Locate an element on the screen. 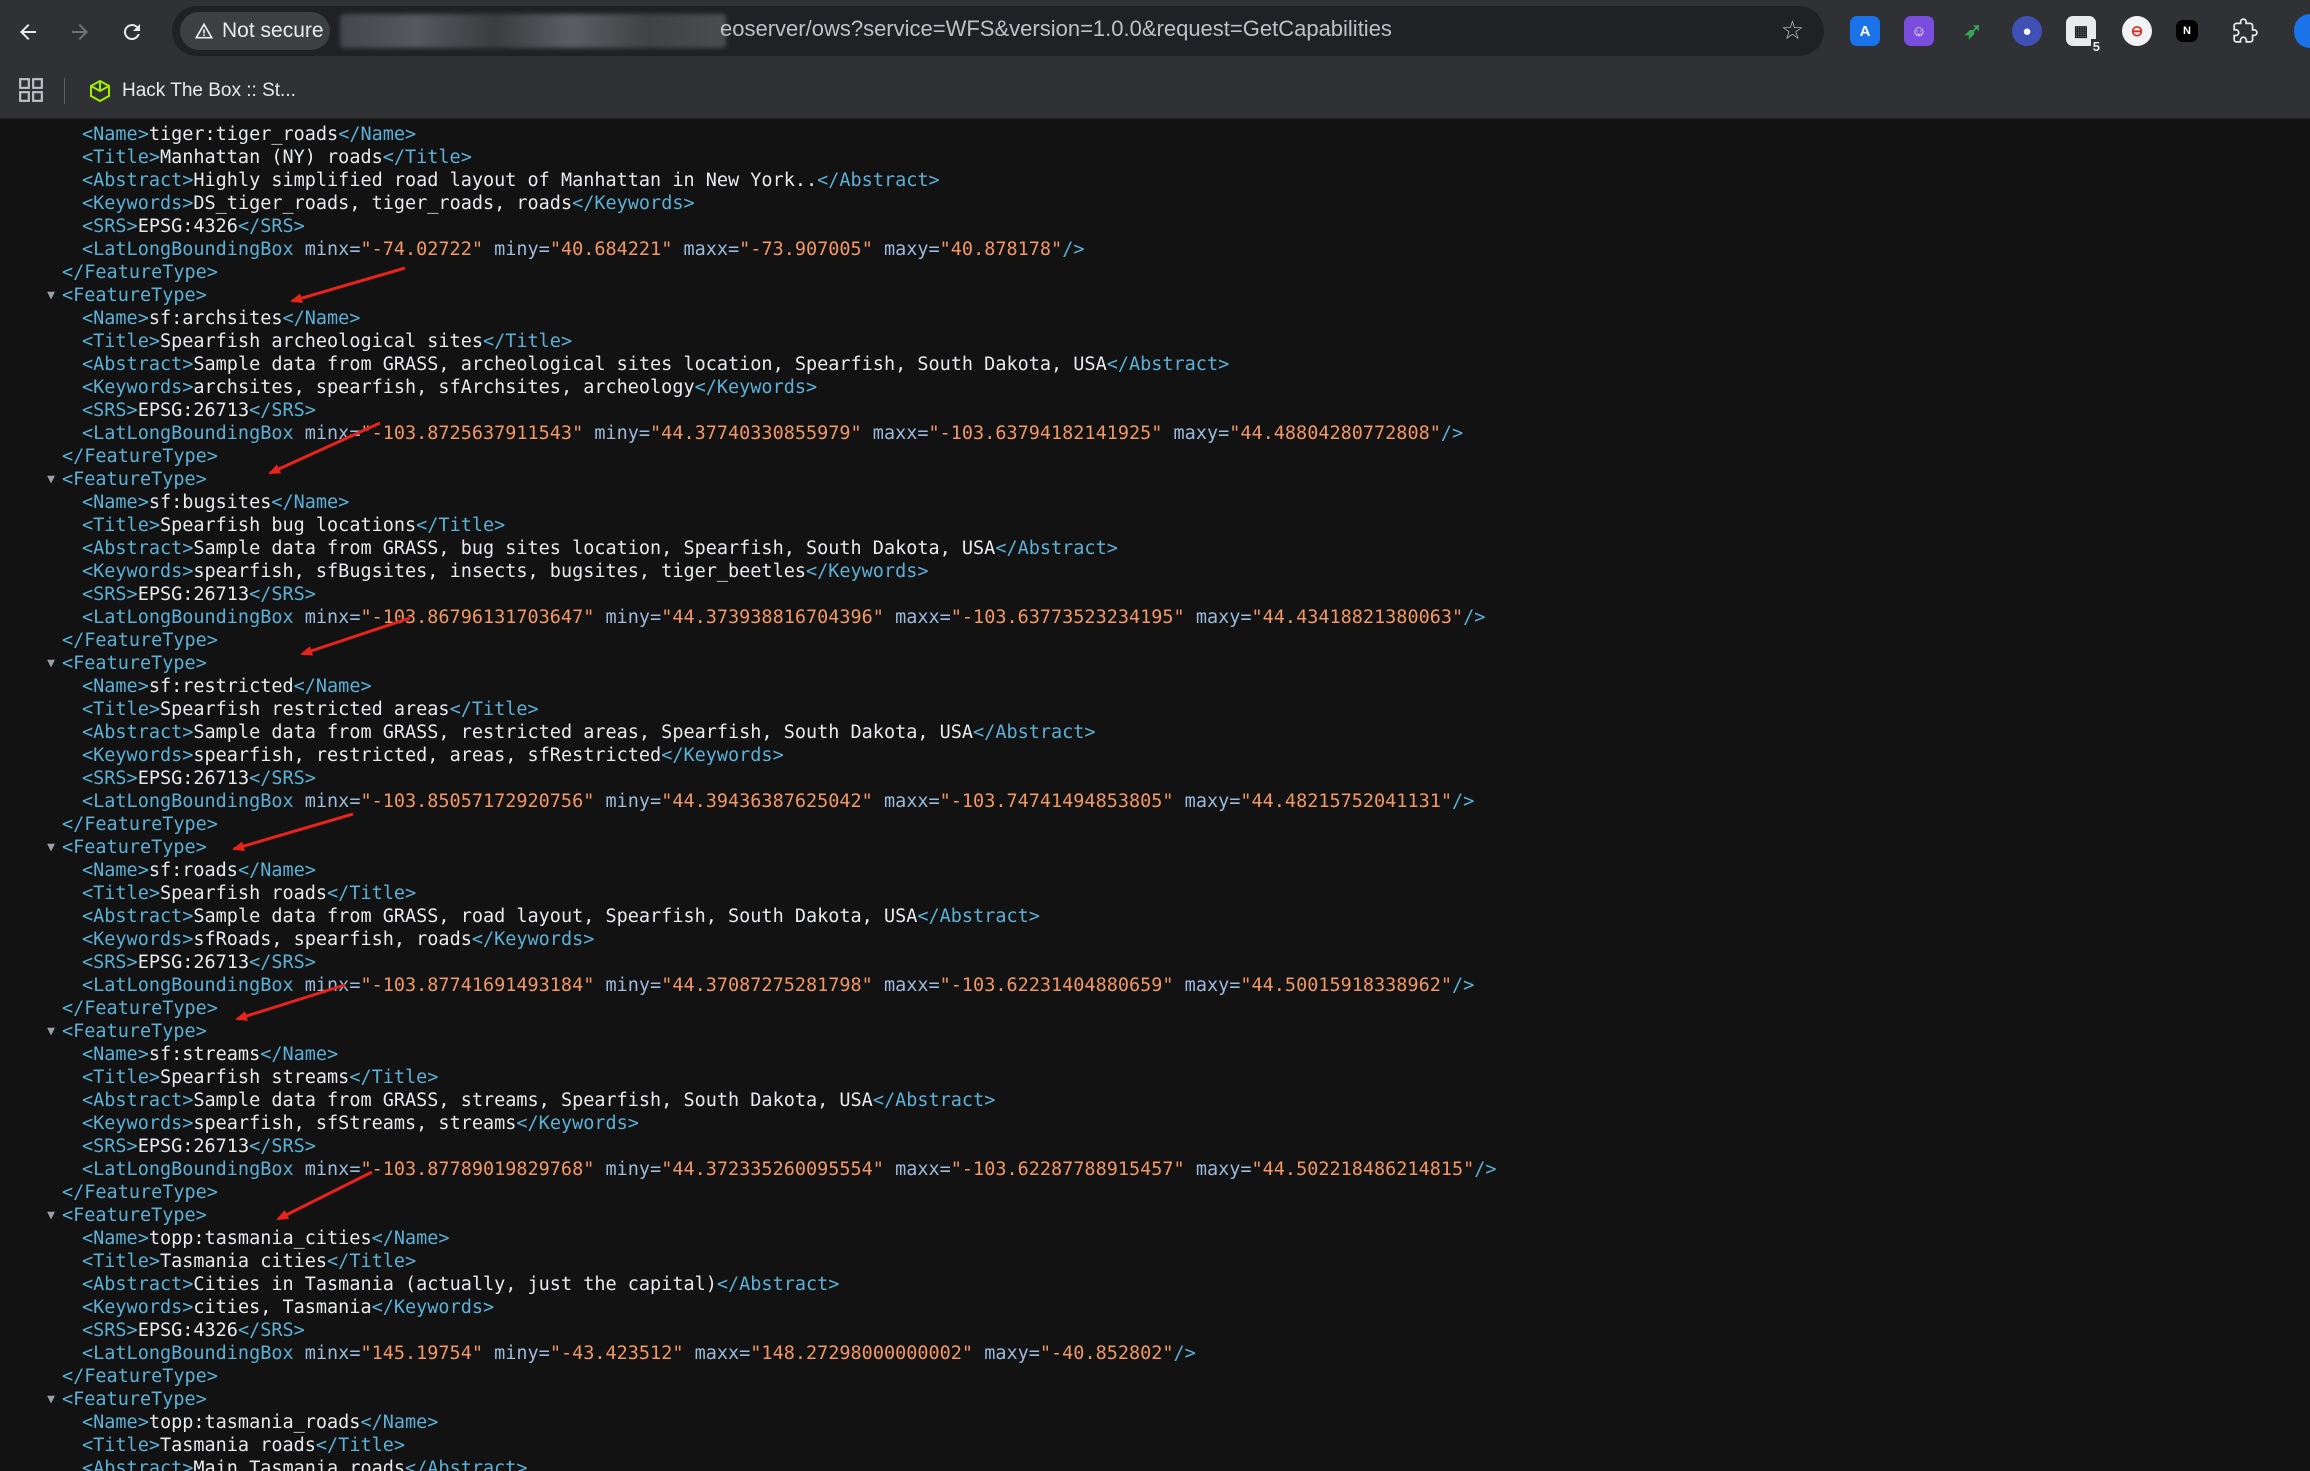  attr-maxy: maxy= is located at coordinates (906, 249).